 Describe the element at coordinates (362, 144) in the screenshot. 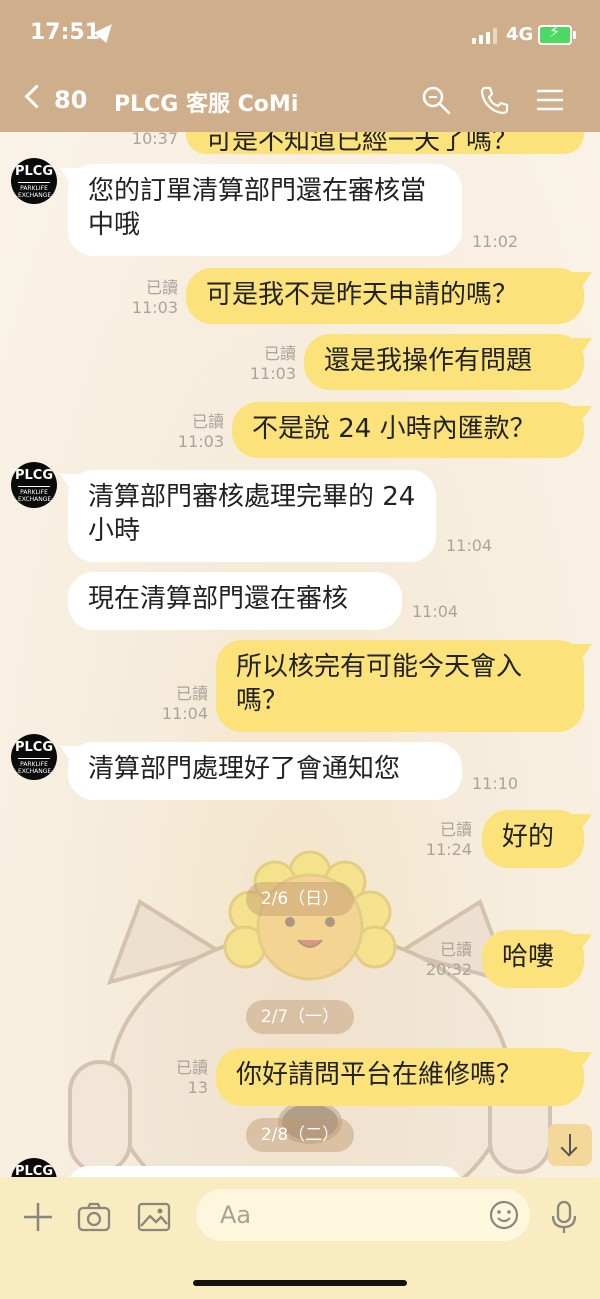

I see `message-text: 可是不知道已經一天了嗎？` at that location.